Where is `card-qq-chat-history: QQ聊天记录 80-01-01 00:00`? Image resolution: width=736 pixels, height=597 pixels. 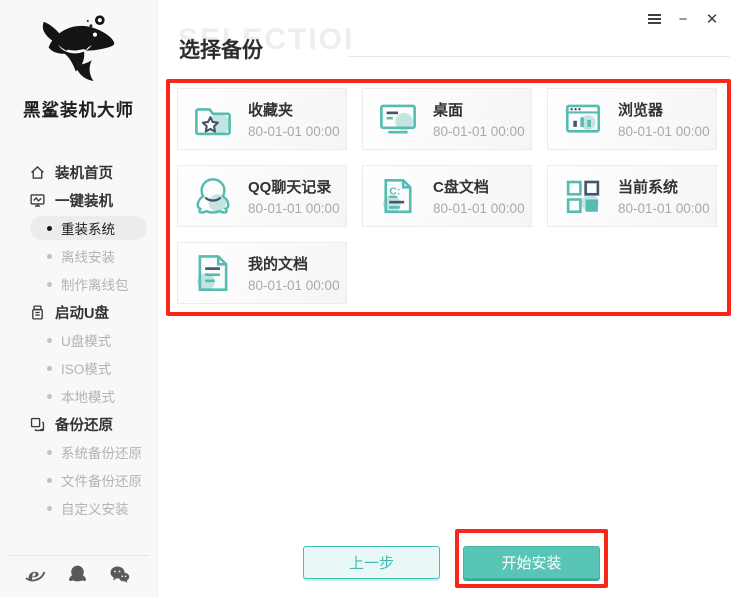
card-qq-chat-history: QQ聊天记录 80-01-01 00:00 is located at coordinates (262, 196).